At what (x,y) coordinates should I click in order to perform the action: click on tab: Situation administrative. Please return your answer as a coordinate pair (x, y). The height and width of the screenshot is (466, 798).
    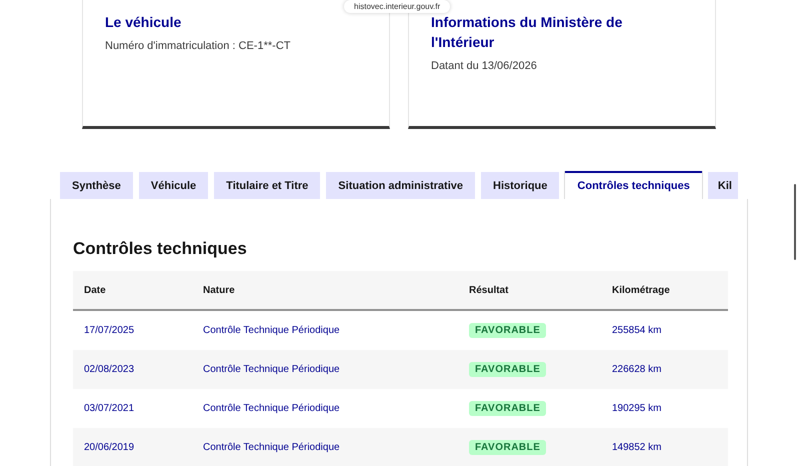
    Looking at the image, I should click on (400, 185).